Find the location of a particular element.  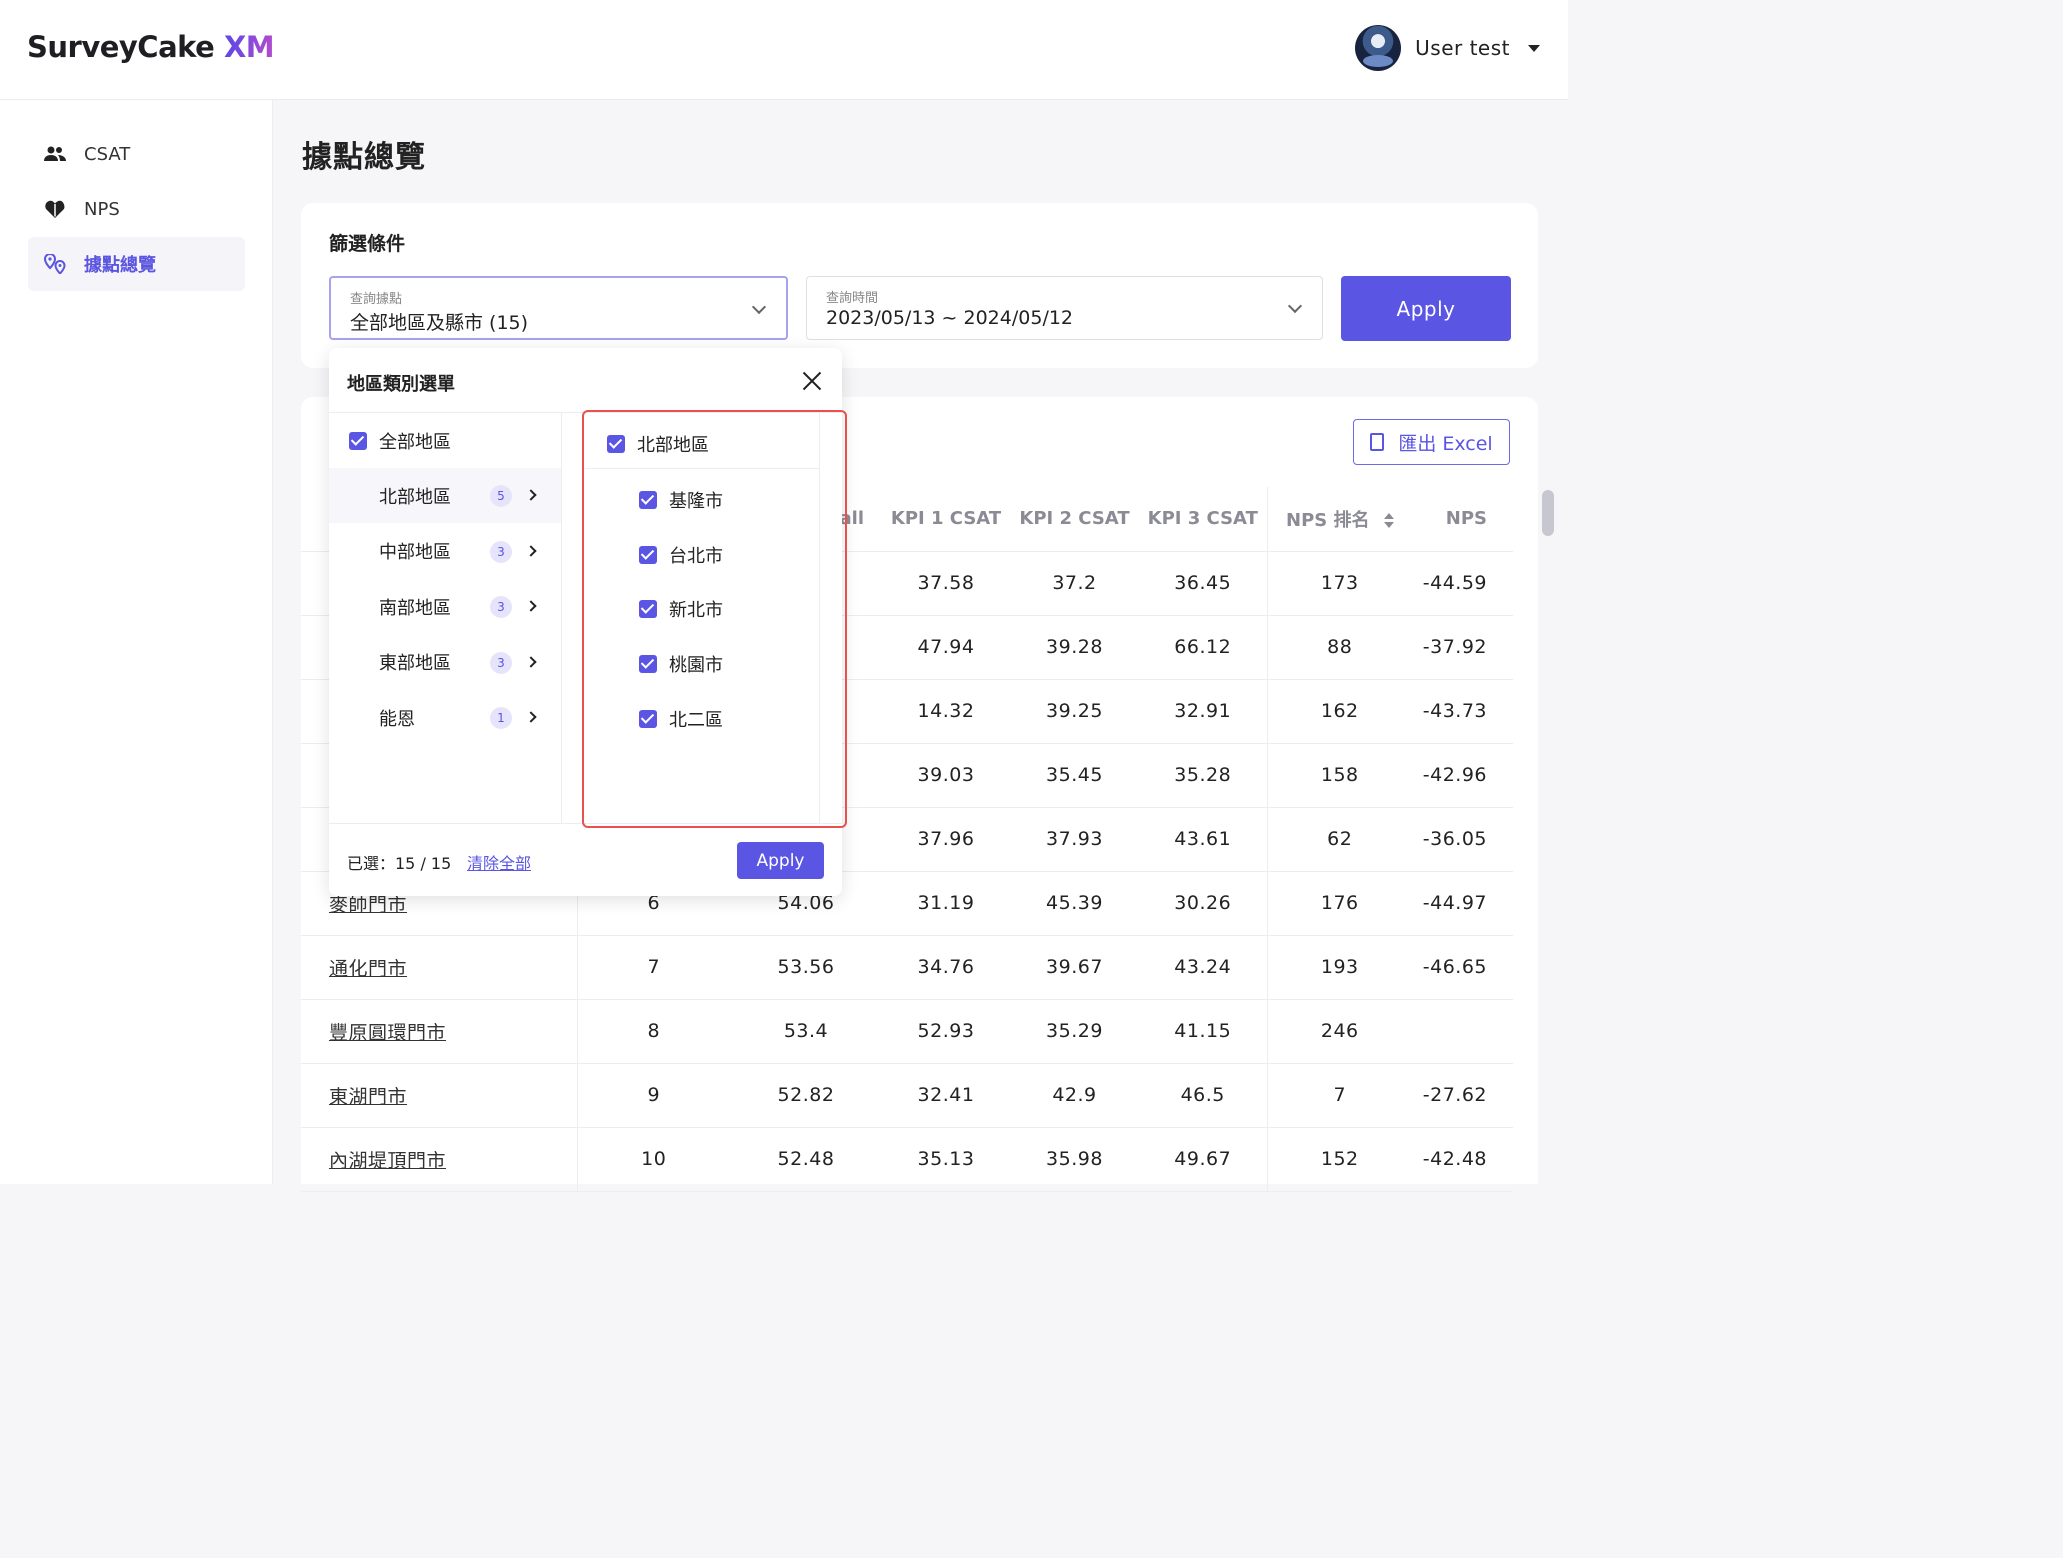

region-item: 能恩 1 is located at coordinates (445, 717).